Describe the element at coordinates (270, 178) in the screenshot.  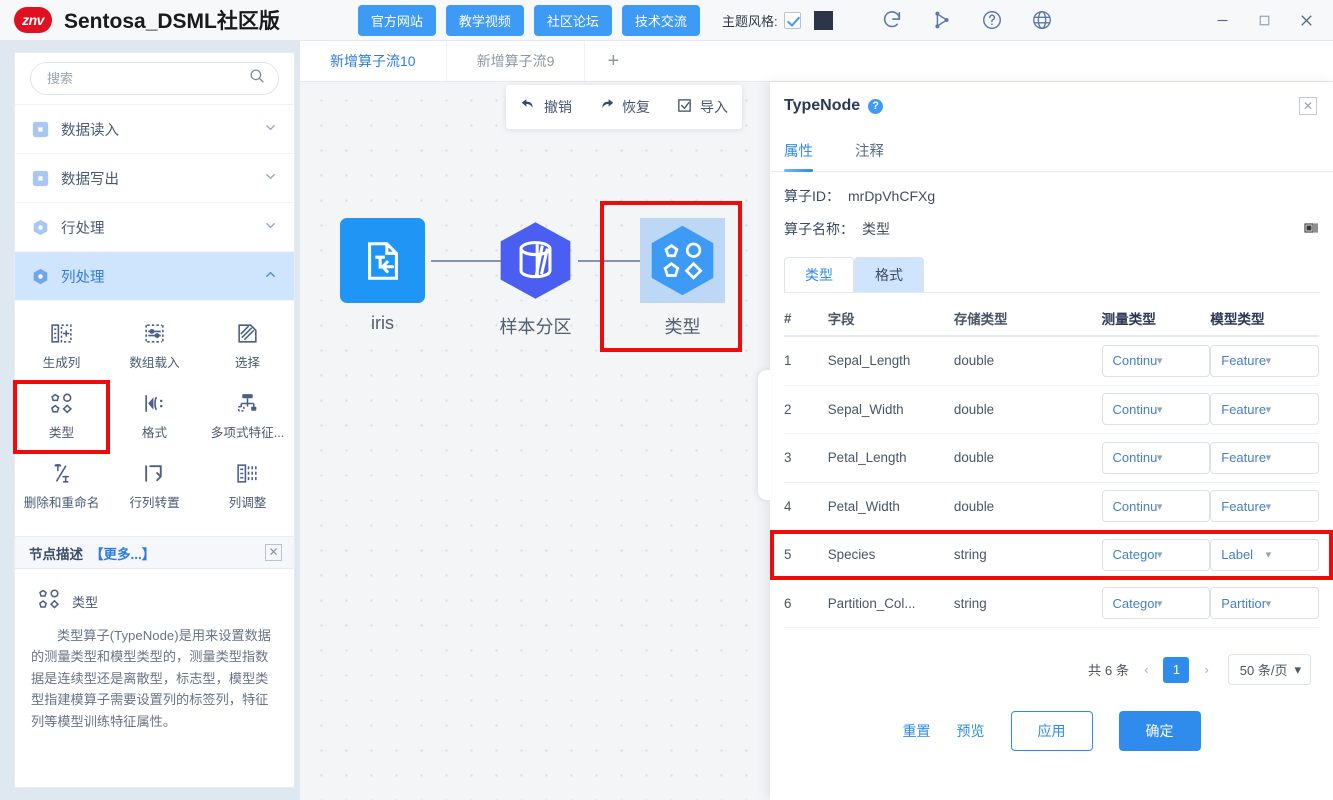
I see `chevron-down-icon` at that location.